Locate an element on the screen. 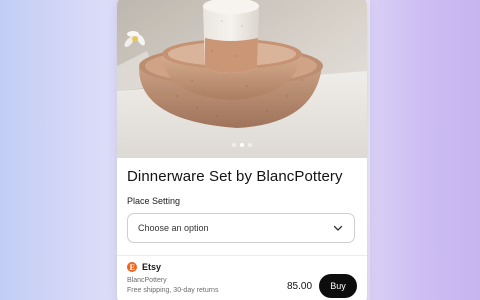 This screenshot has height=300, width=480. carousel-dots is located at coordinates (242, 145).